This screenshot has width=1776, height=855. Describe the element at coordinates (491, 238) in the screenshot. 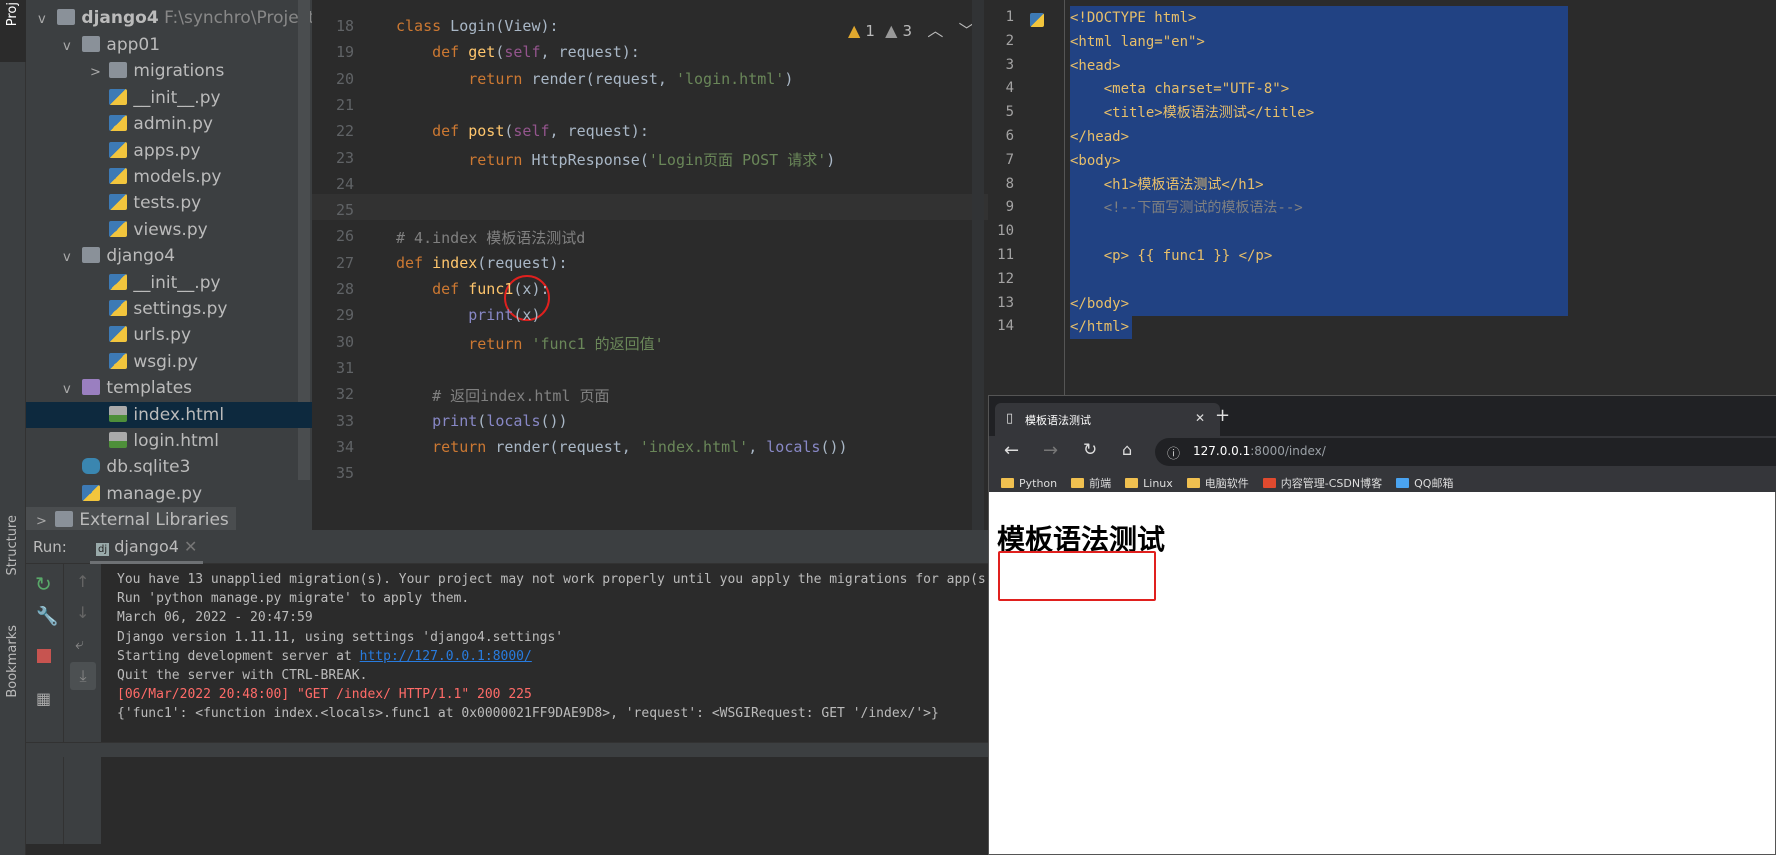

I see `code-line: # 4.index 模板语法测试d` at that location.